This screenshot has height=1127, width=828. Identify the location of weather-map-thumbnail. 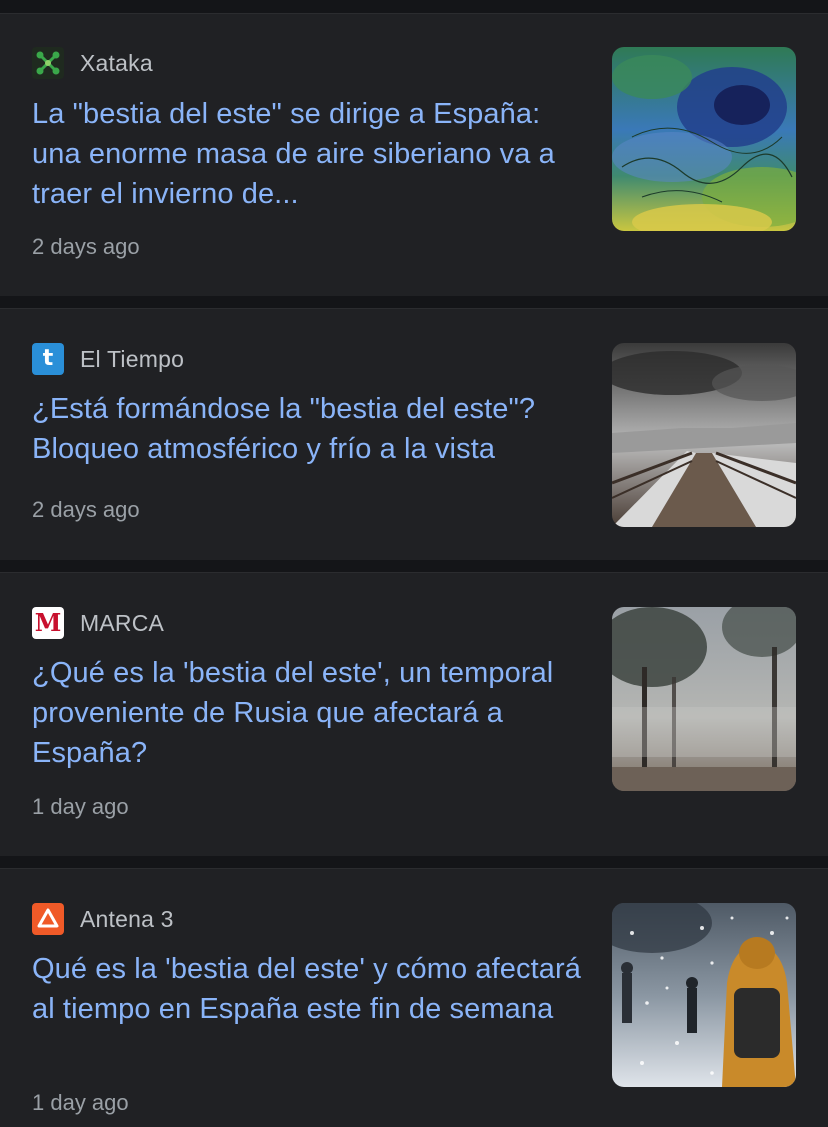
(704, 139).